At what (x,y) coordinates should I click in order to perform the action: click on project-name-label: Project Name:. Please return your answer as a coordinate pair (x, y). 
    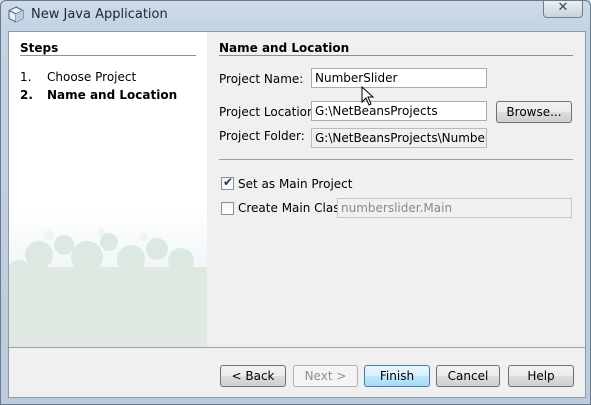
    Looking at the image, I should click on (261, 79).